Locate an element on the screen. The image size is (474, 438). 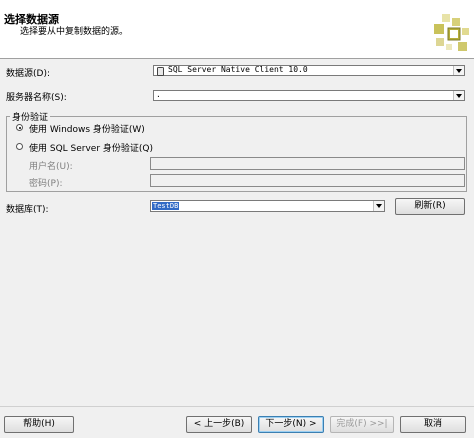
sql-auth-label: 使用 SQL Server 身份验证(Q) is located at coordinates (91, 147).